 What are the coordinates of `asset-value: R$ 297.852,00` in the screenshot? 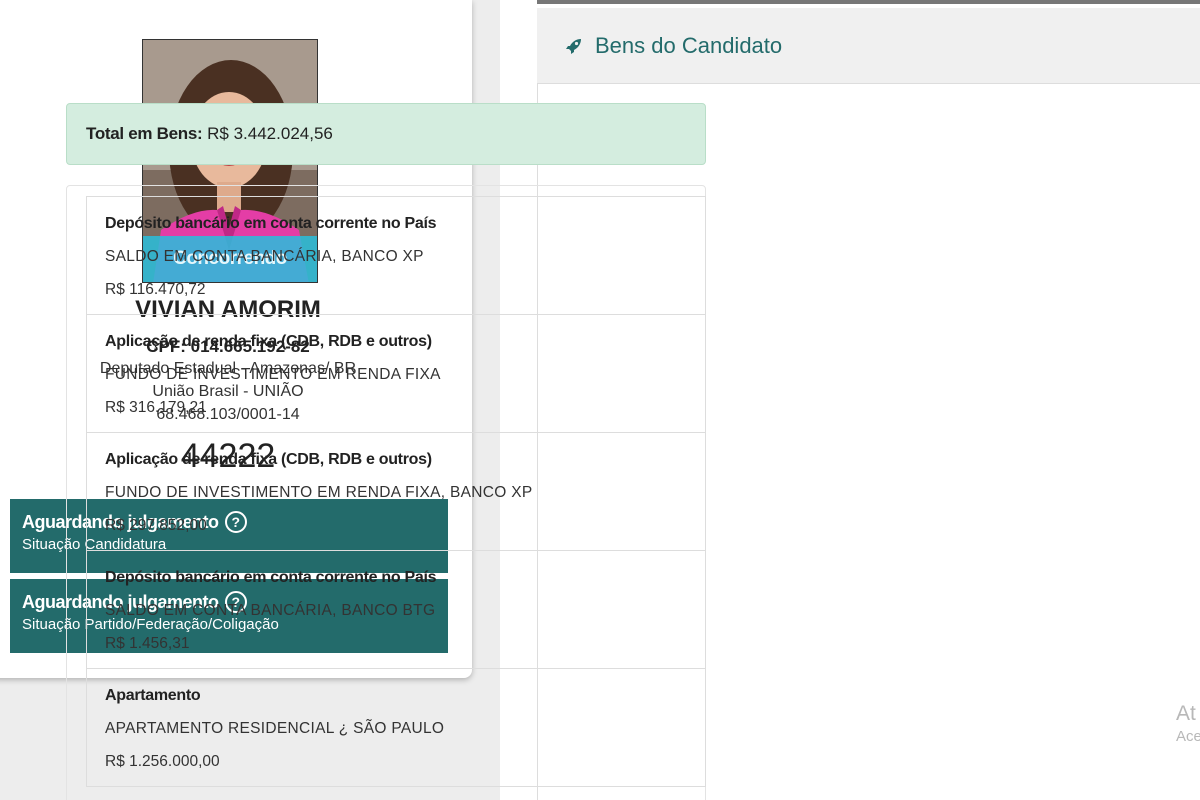 It's located at (156, 525).